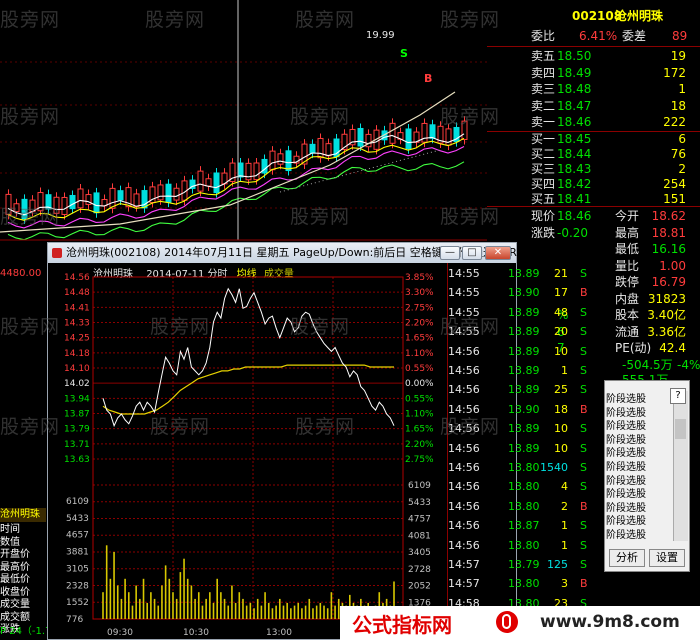 This screenshot has width=700, height=640. I want to click on tick-row: 14:56 13.80 1 S, so click(523, 545).